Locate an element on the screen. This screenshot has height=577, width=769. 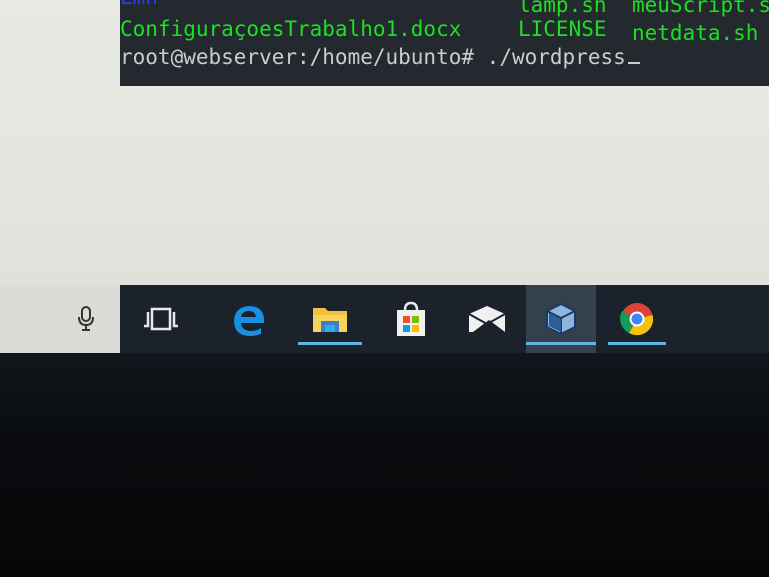
terminal-file-entry: lamp.sh is located at coordinates (562, 8).